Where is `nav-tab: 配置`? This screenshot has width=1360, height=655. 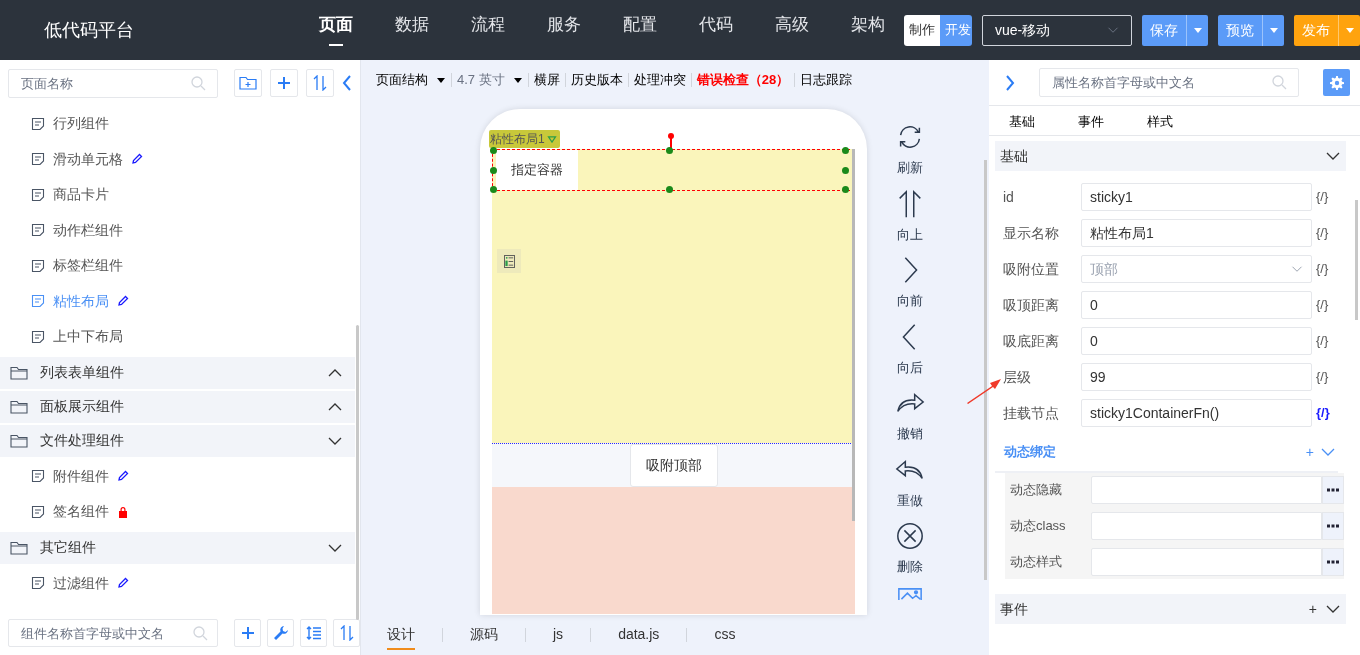
nav-tab: 配置 is located at coordinates (640, 30).